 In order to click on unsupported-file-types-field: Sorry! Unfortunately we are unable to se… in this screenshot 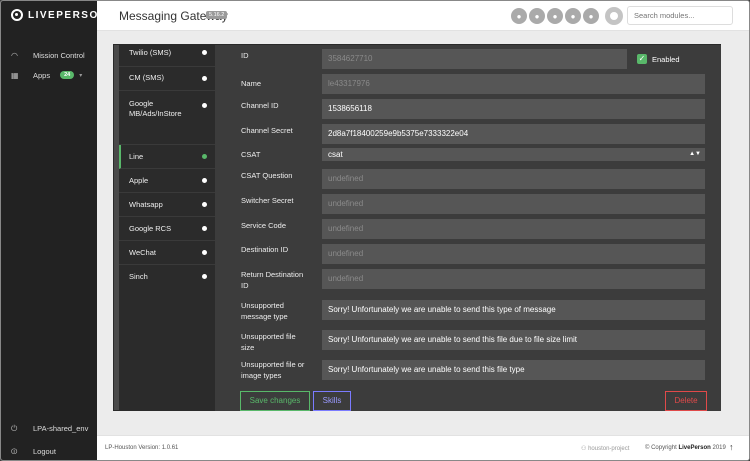, I will do `click(513, 370)`.